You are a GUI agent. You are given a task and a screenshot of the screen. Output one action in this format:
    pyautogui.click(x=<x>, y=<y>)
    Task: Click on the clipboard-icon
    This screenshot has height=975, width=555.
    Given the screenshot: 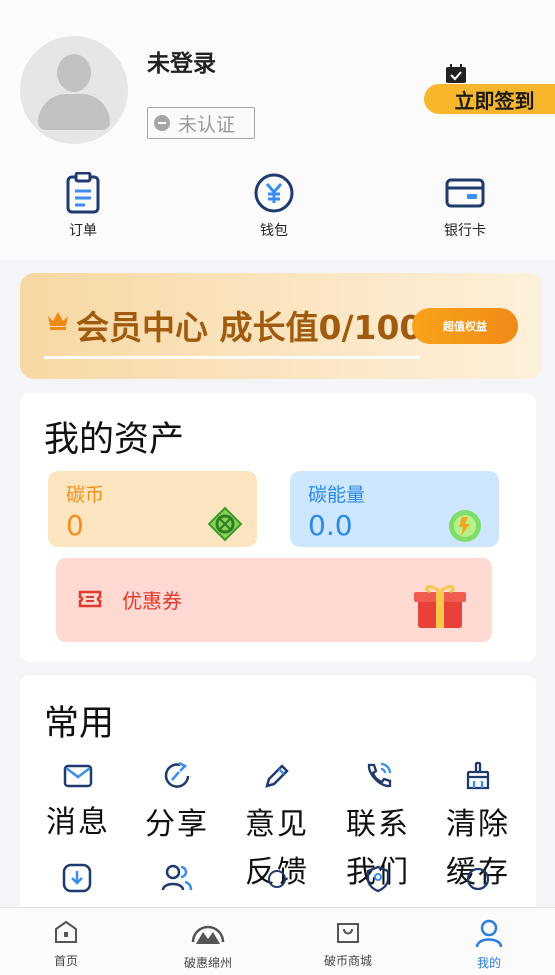 What is the action you would take?
    pyautogui.click(x=83, y=193)
    